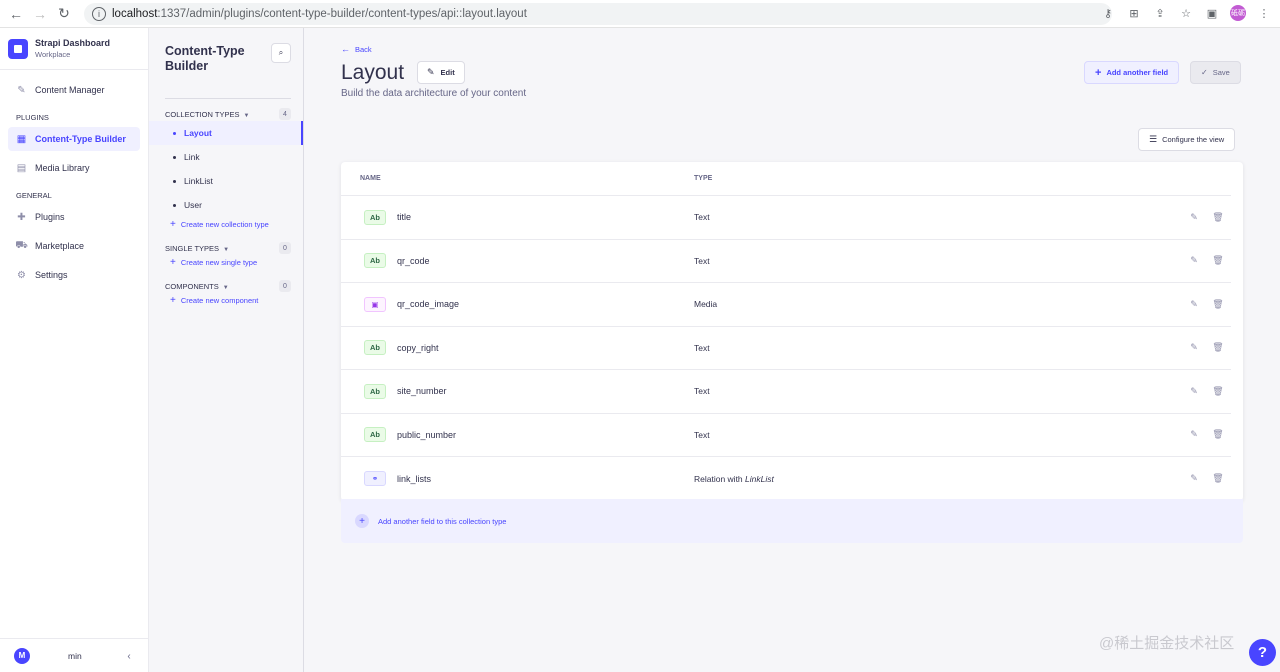 The height and width of the screenshot is (672, 1280). What do you see at coordinates (219, 262) in the screenshot?
I see `create-label: Create new single type` at bounding box center [219, 262].